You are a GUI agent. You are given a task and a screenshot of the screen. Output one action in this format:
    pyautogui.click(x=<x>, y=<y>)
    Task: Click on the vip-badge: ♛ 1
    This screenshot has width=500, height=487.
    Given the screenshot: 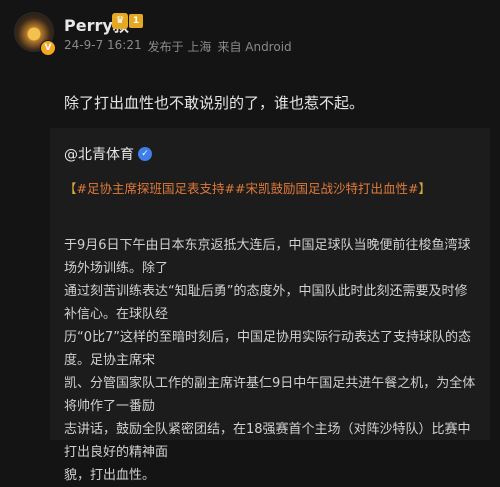 What is the action you would take?
    pyautogui.click(x=127, y=21)
    